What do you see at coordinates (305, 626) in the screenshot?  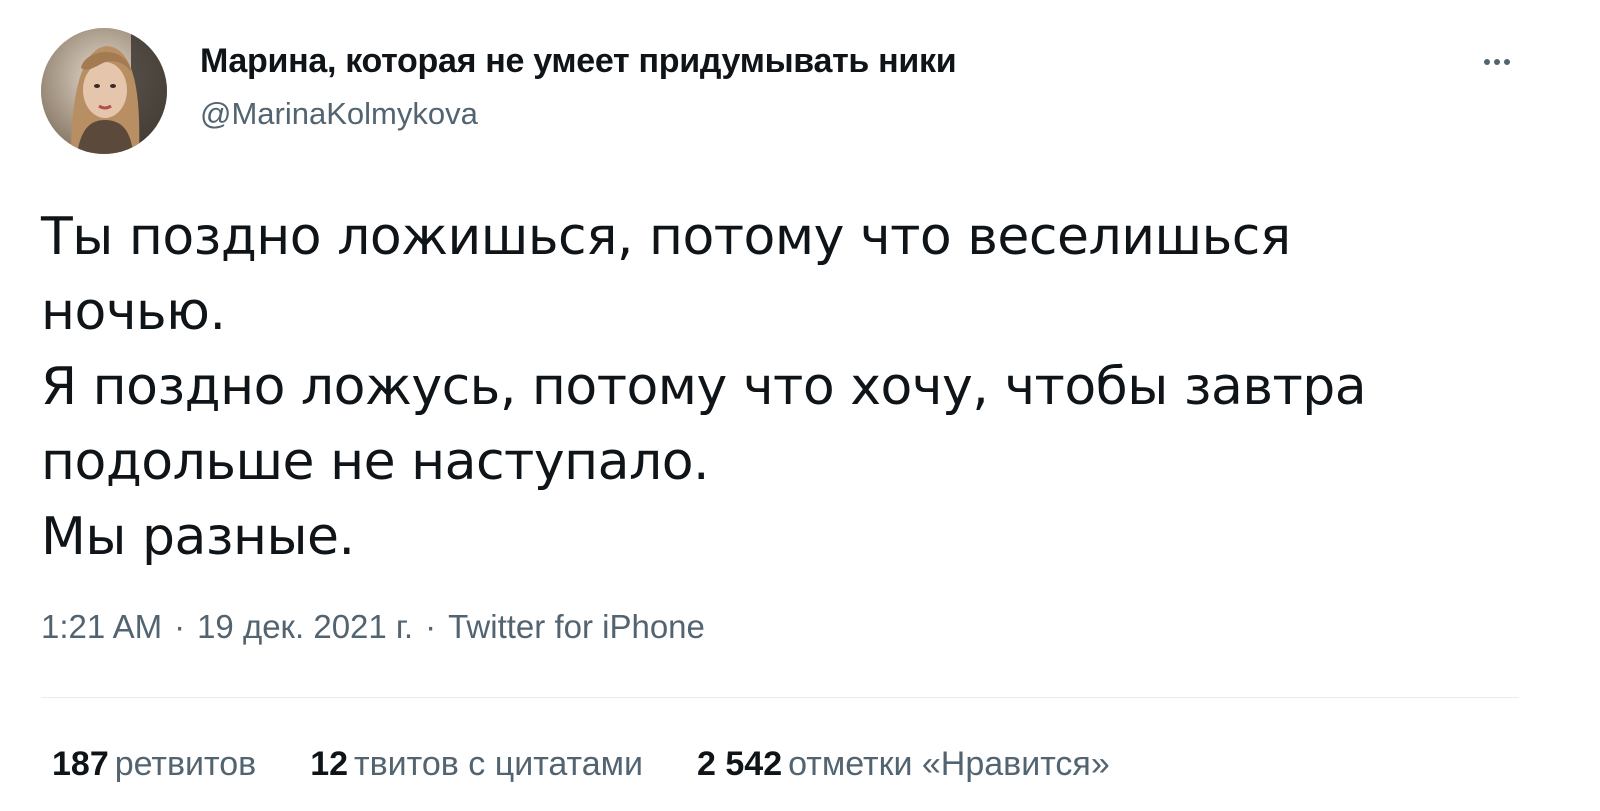 I see `tweet-date: 19 дек. 2021 г.` at bounding box center [305, 626].